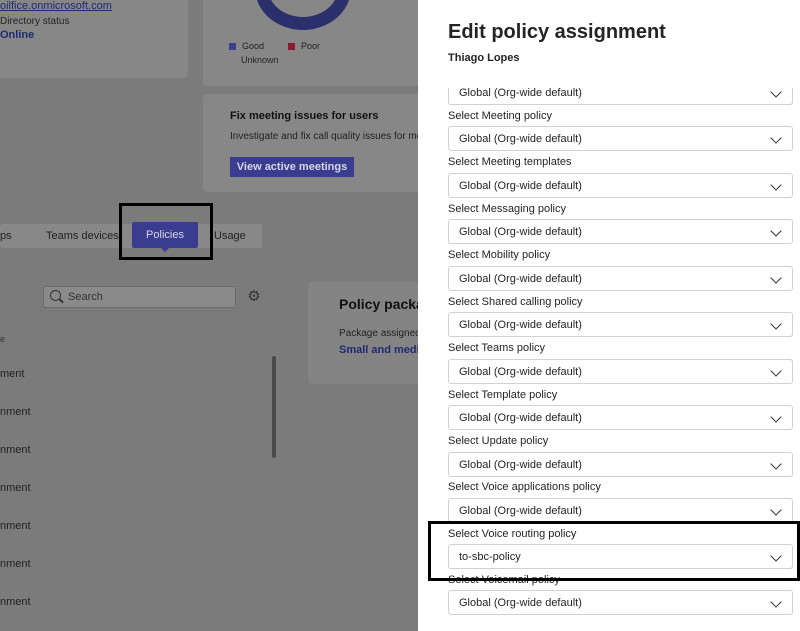  What do you see at coordinates (166, 231) in the screenshot?
I see `policies-tab-highlight-box` at bounding box center [166, 231].